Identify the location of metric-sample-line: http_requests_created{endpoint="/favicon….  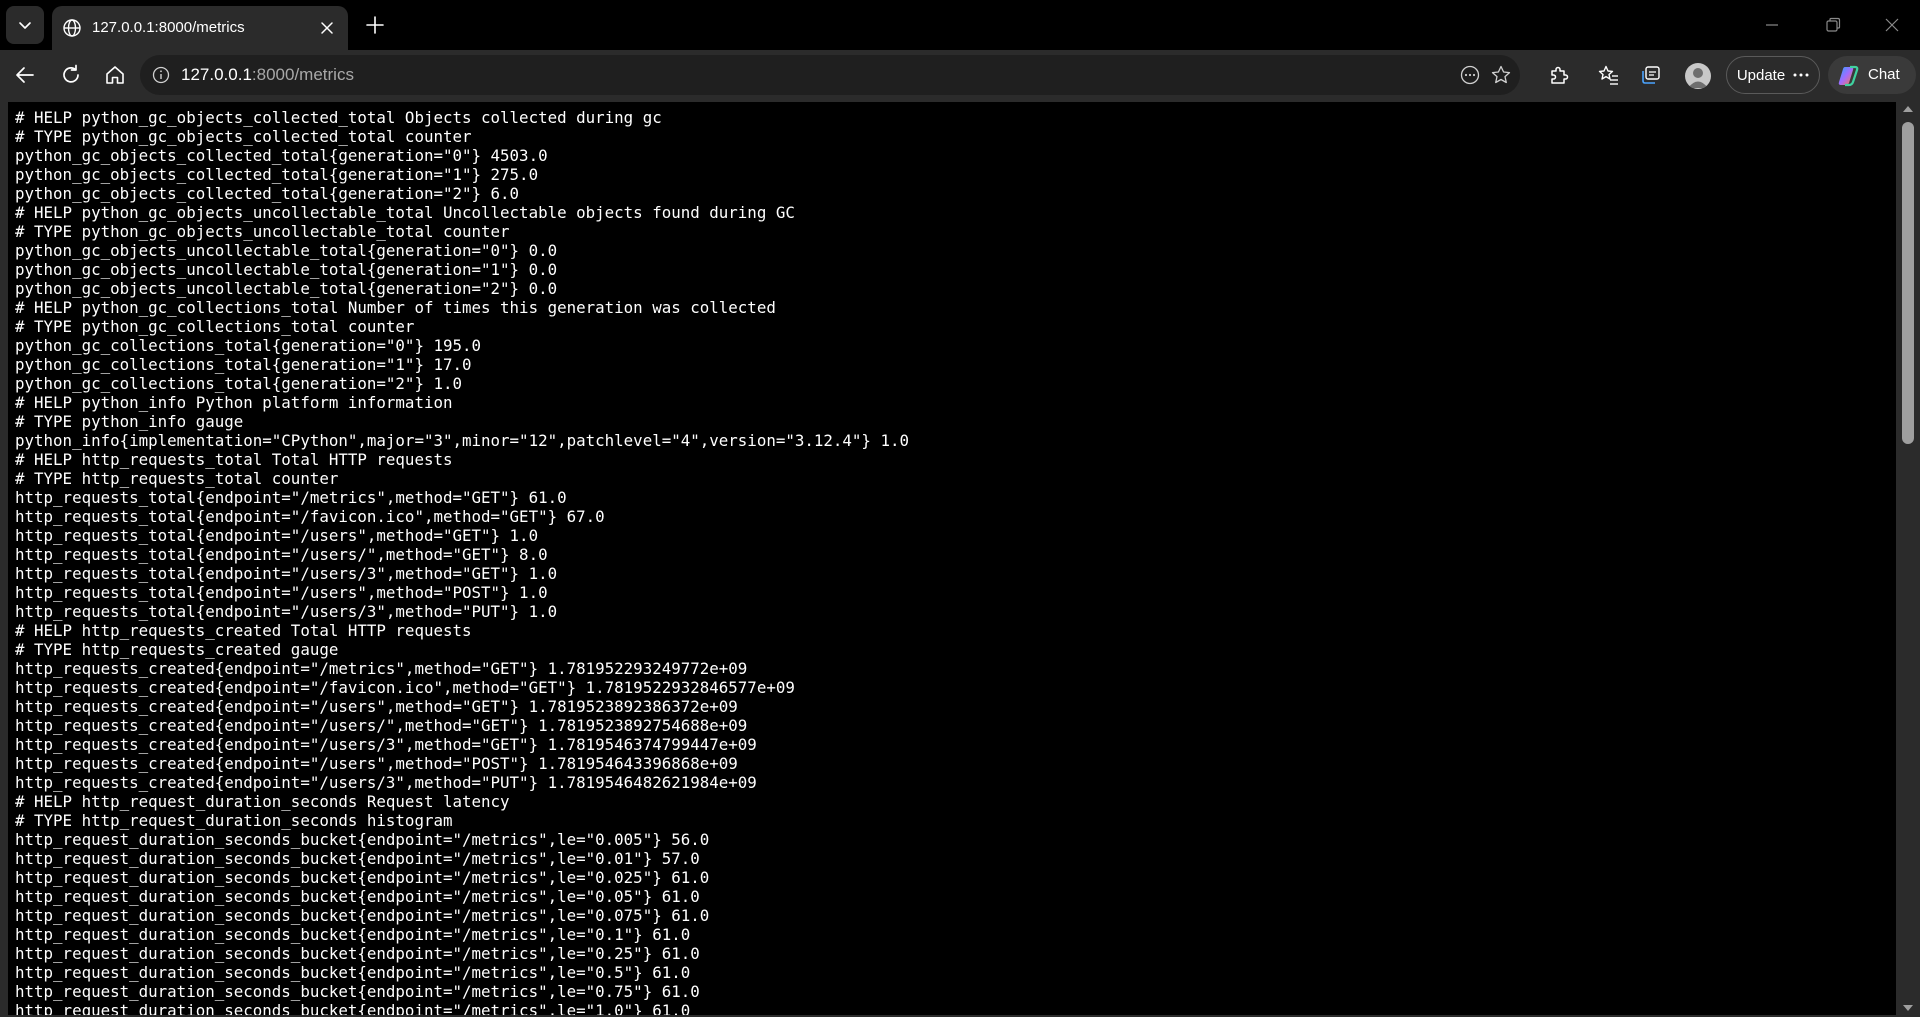
(405, 687).